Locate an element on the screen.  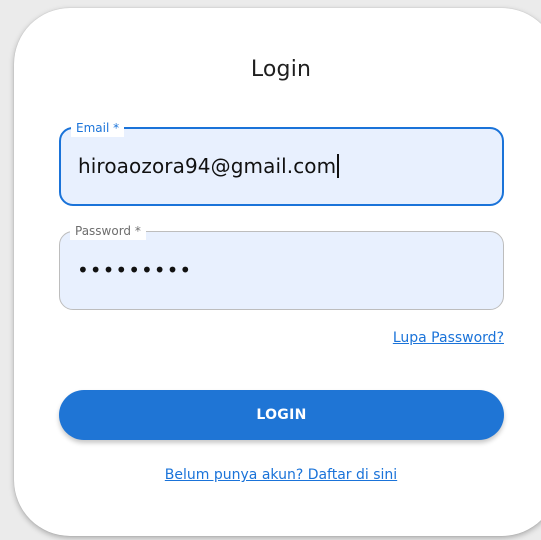
email-value: hiroaozora94@gmail.com is located at coordinates (207, 166).